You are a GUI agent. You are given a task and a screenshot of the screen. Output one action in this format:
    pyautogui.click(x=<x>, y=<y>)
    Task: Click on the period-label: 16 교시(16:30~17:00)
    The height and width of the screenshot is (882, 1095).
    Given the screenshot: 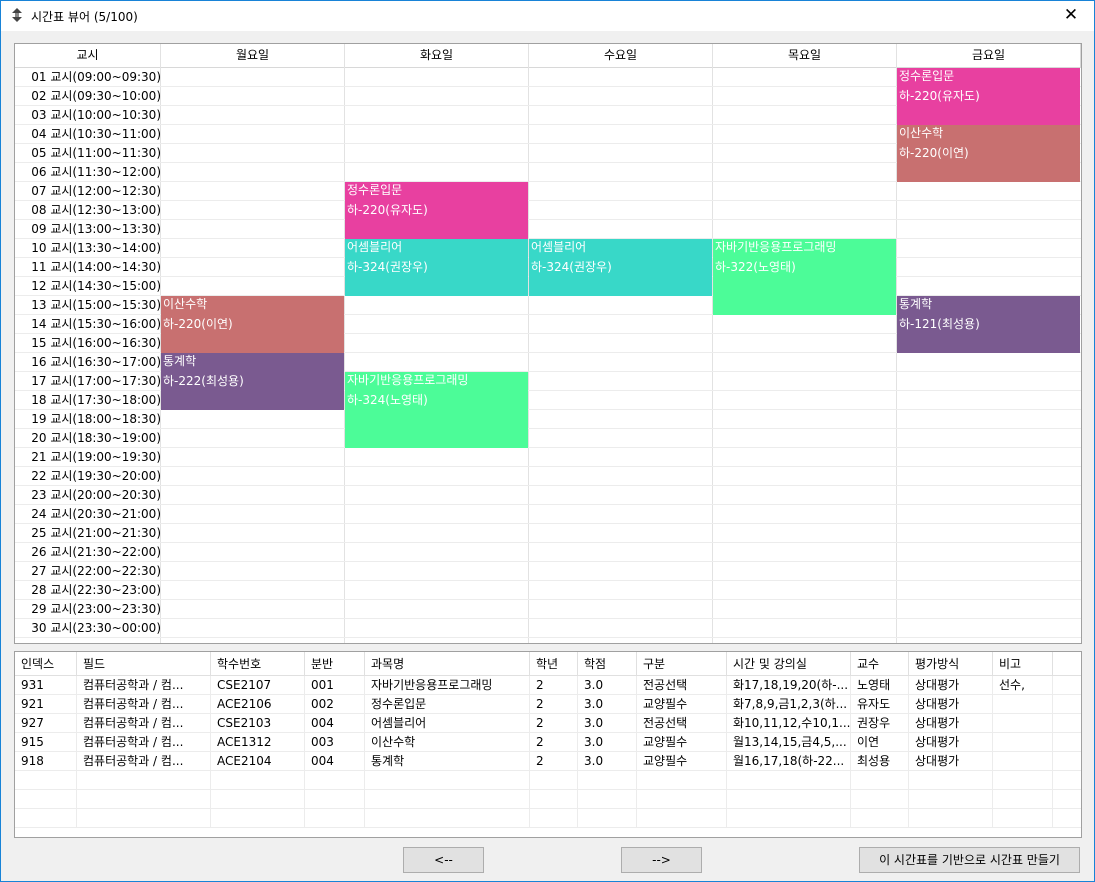 What is the action you would take?
    pyautogui.click(x=96, y=362)
    